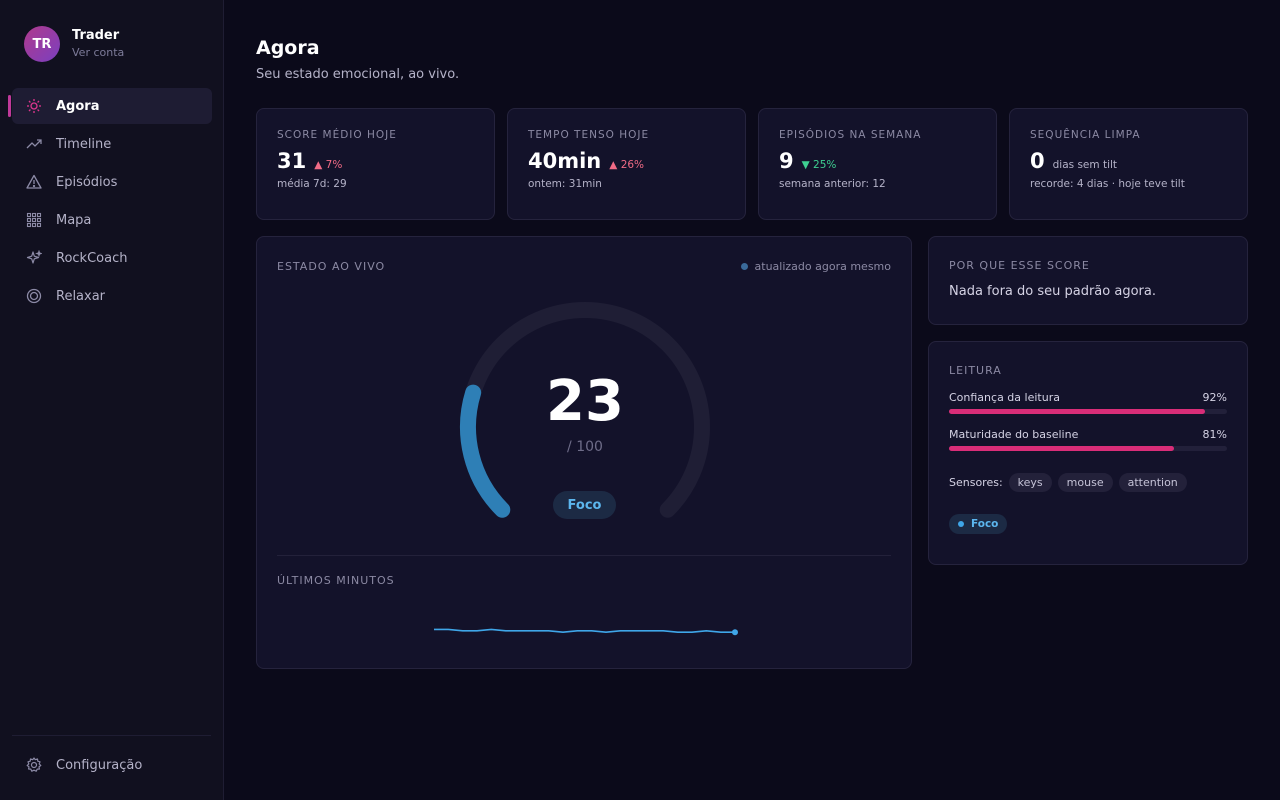  Describe the element at coordinates (1037, 161) in the screenshot. I see `stat-value: 0` at that location.